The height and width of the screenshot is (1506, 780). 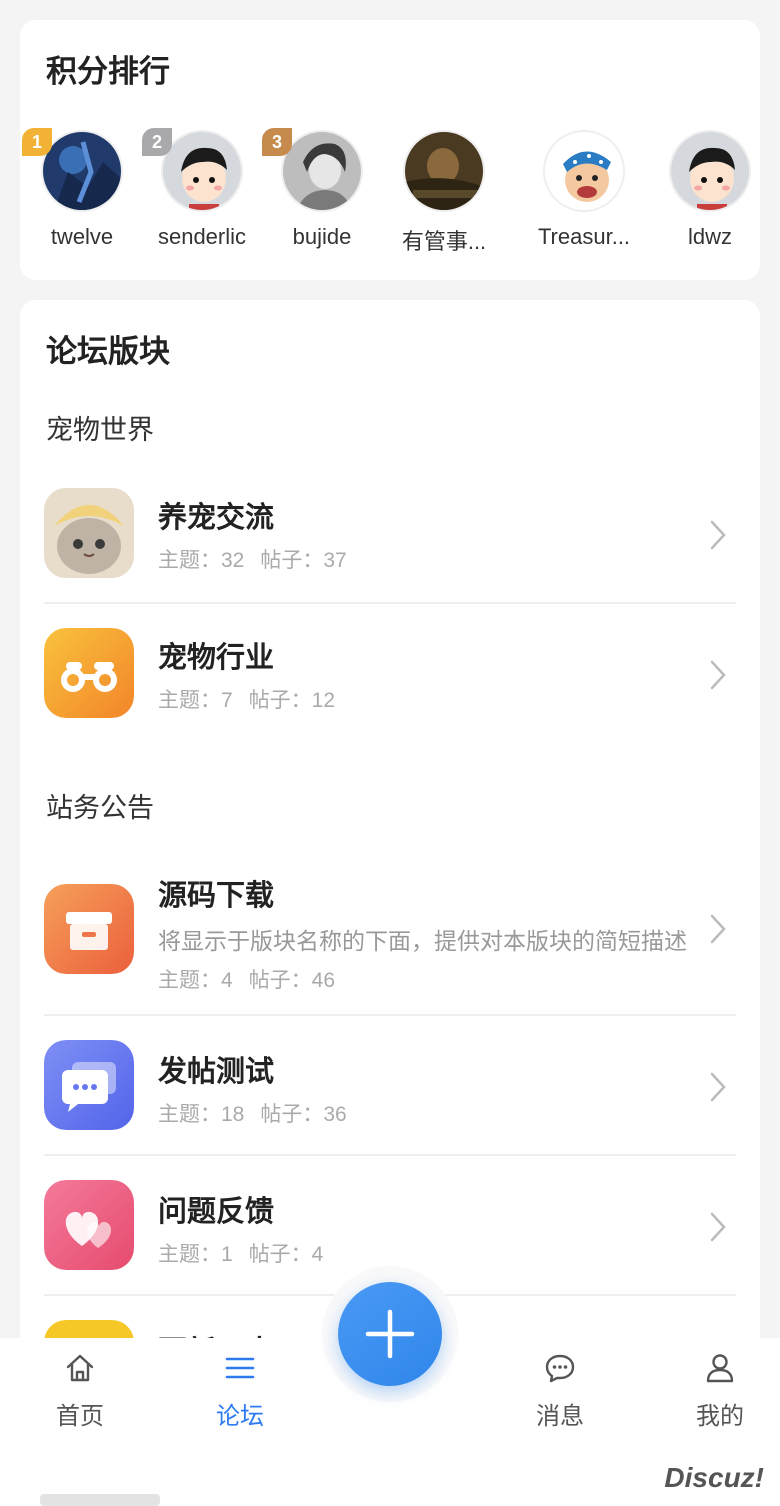 I want to click on ranking-user-name: twelve, so click(x=82, y=236).